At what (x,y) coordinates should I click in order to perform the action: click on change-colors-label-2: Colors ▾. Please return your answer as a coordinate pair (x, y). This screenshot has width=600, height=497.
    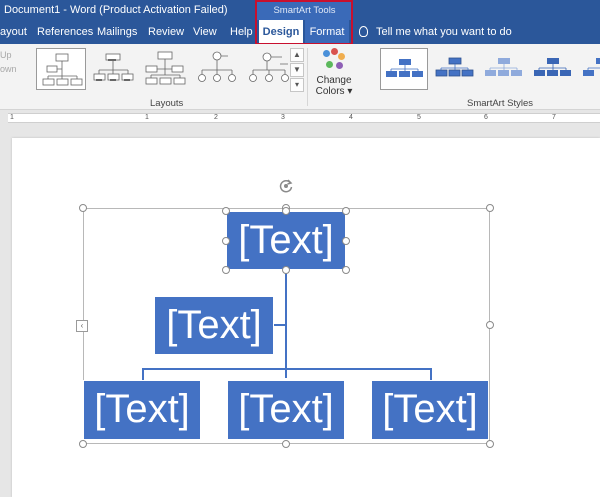
    Looking at the image, I should click on (334, 91).